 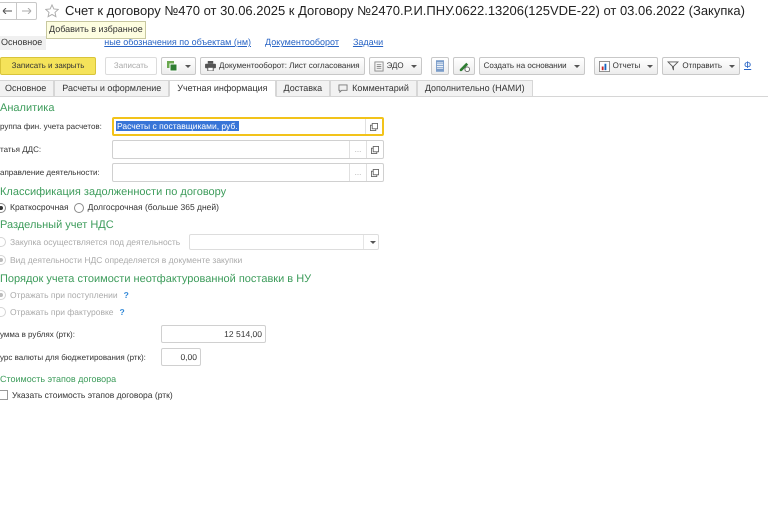 I want to click on window-title: Счет к договору №470 от 30.06.2025 к Договору №2470.Р.И.ПНУ.0622.13206(125VDE-22) от 03.06.2022 (Закупка), so click(x=405, y=11).